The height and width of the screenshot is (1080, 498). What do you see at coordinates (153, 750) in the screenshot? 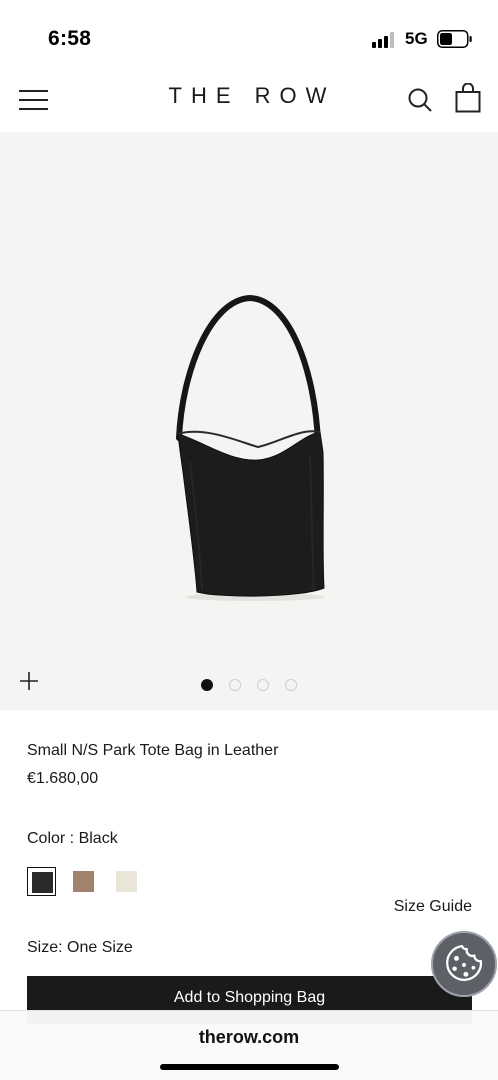
I see `product-name: Small N/S Park Tote Bag in Leather` at bounding box center [153, 750].